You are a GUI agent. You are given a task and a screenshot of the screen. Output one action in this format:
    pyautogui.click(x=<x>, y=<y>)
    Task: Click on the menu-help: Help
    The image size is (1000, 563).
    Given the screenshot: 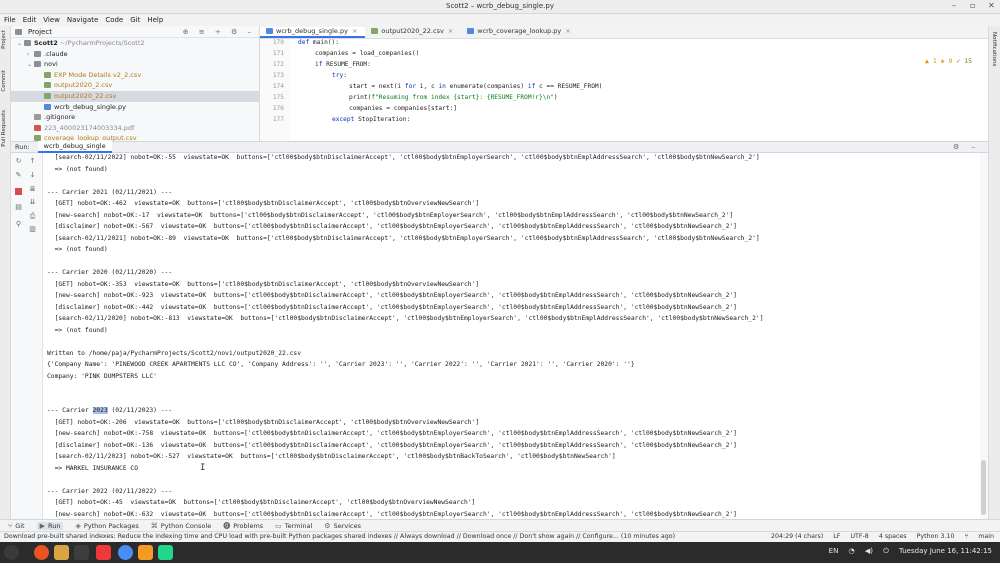 What is the action you would take?
    pyautogui.click(x=155, y=20)
    